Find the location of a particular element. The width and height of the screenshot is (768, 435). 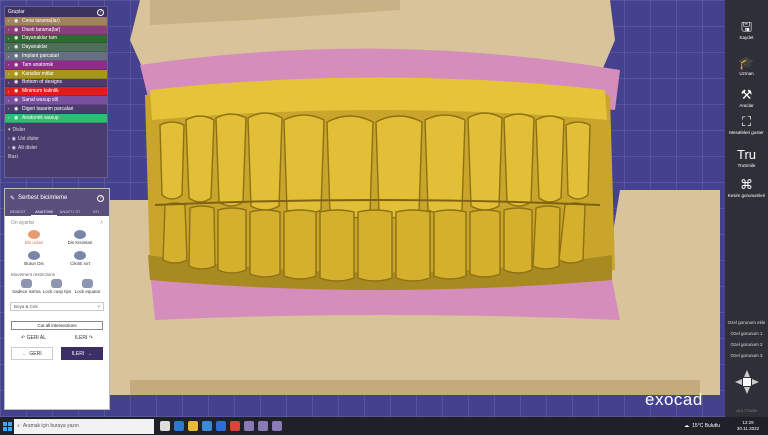

group-row: › ◉ Anatomik waxup is located at coordinates (56, 118).